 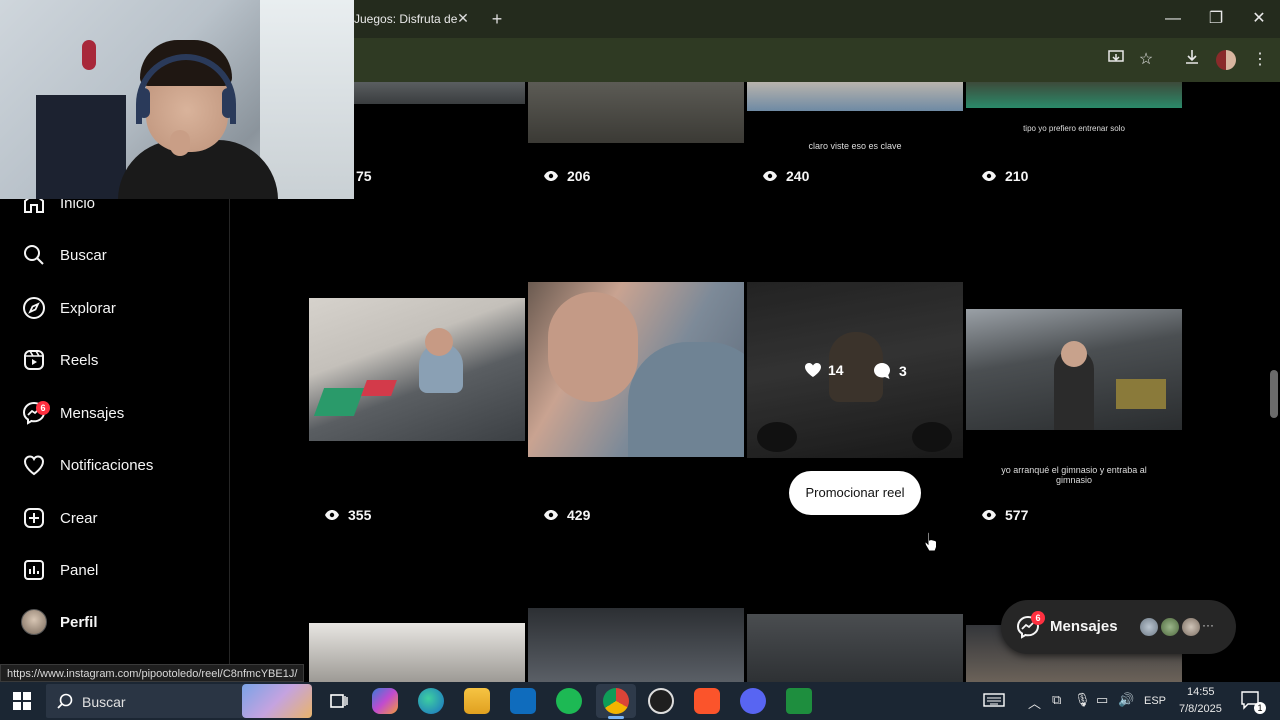 I want to click on sidebar-item-label: Explorar, so click(x=88, y=308).